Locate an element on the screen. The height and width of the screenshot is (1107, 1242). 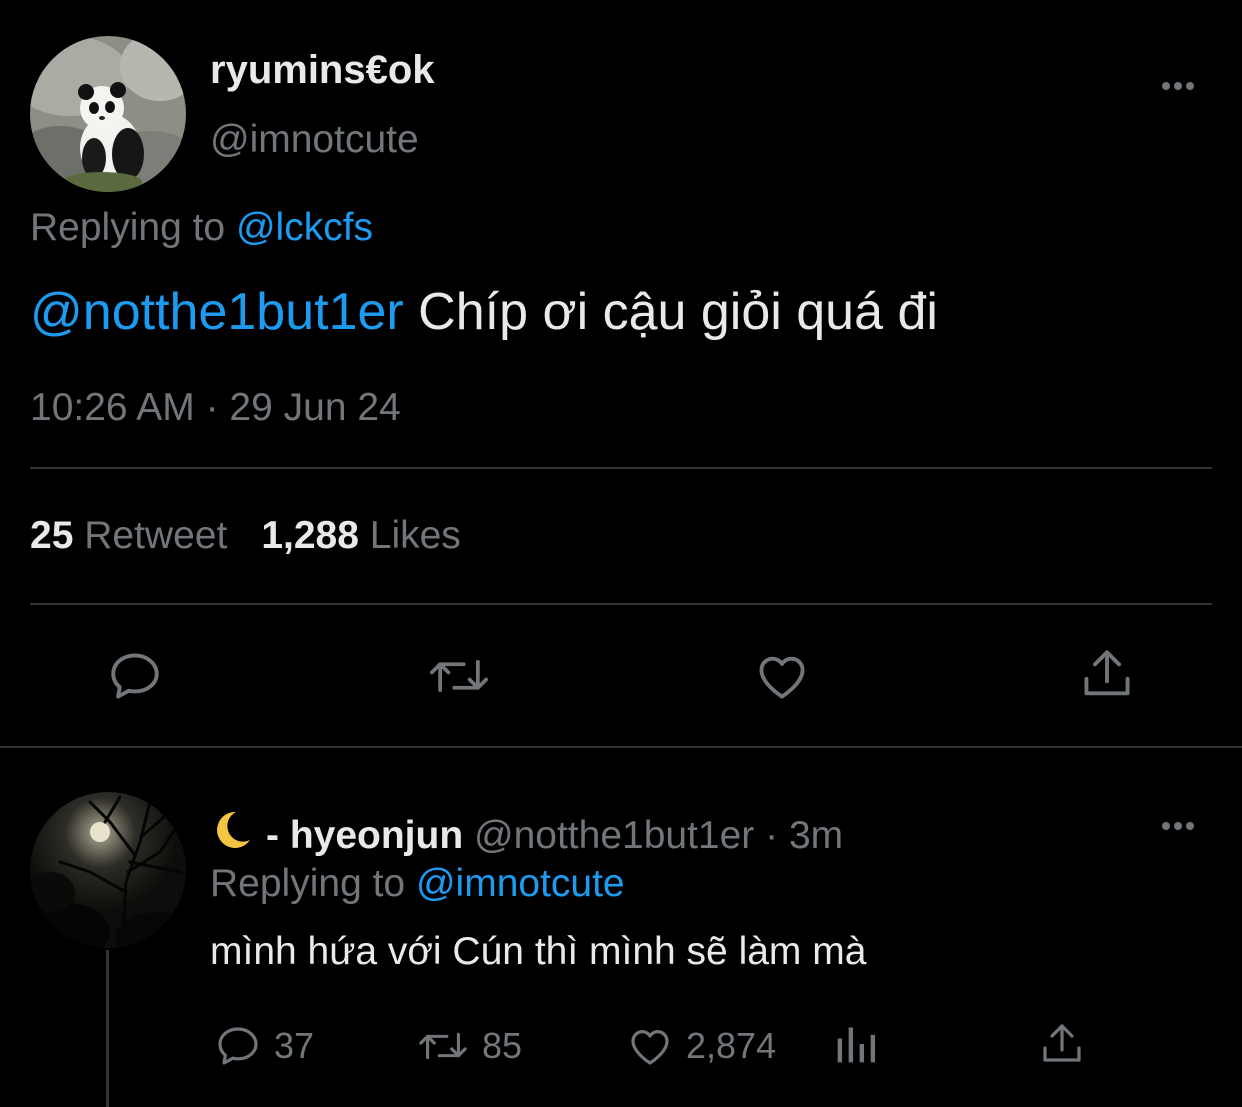
reply-count: 37 is located at coordinates (294, 1045).